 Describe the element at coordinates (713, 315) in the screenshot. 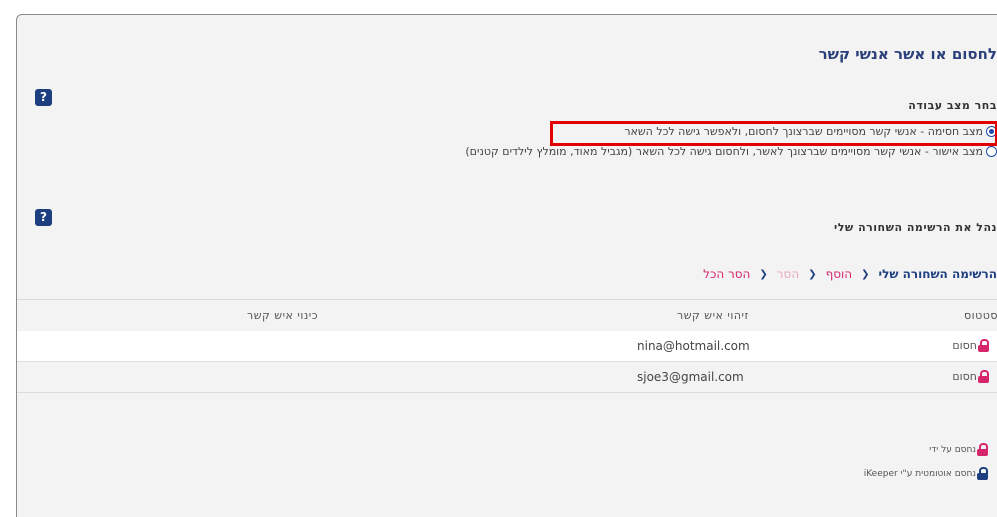

I see `column-contact-id: זיהוי איש קשר` at that location.